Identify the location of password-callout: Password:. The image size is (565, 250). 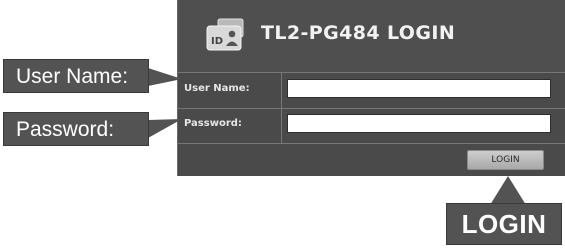
(76, 129).